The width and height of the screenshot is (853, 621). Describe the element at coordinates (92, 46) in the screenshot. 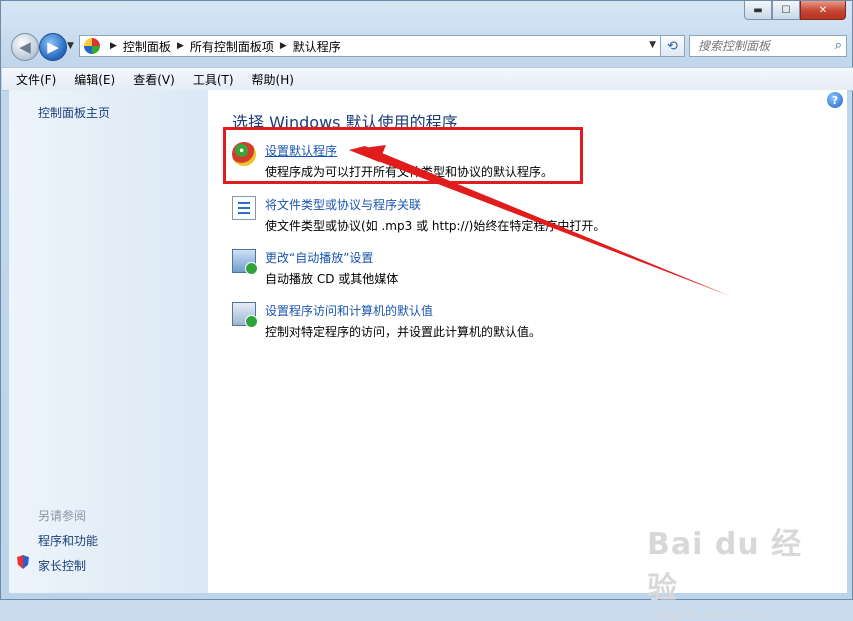

I see `control-panel-icon` at that location.